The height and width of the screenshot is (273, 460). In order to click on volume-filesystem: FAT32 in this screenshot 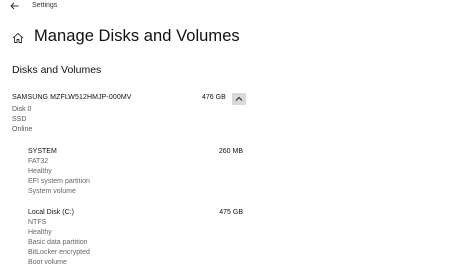, I will do `click(38, 161)`.